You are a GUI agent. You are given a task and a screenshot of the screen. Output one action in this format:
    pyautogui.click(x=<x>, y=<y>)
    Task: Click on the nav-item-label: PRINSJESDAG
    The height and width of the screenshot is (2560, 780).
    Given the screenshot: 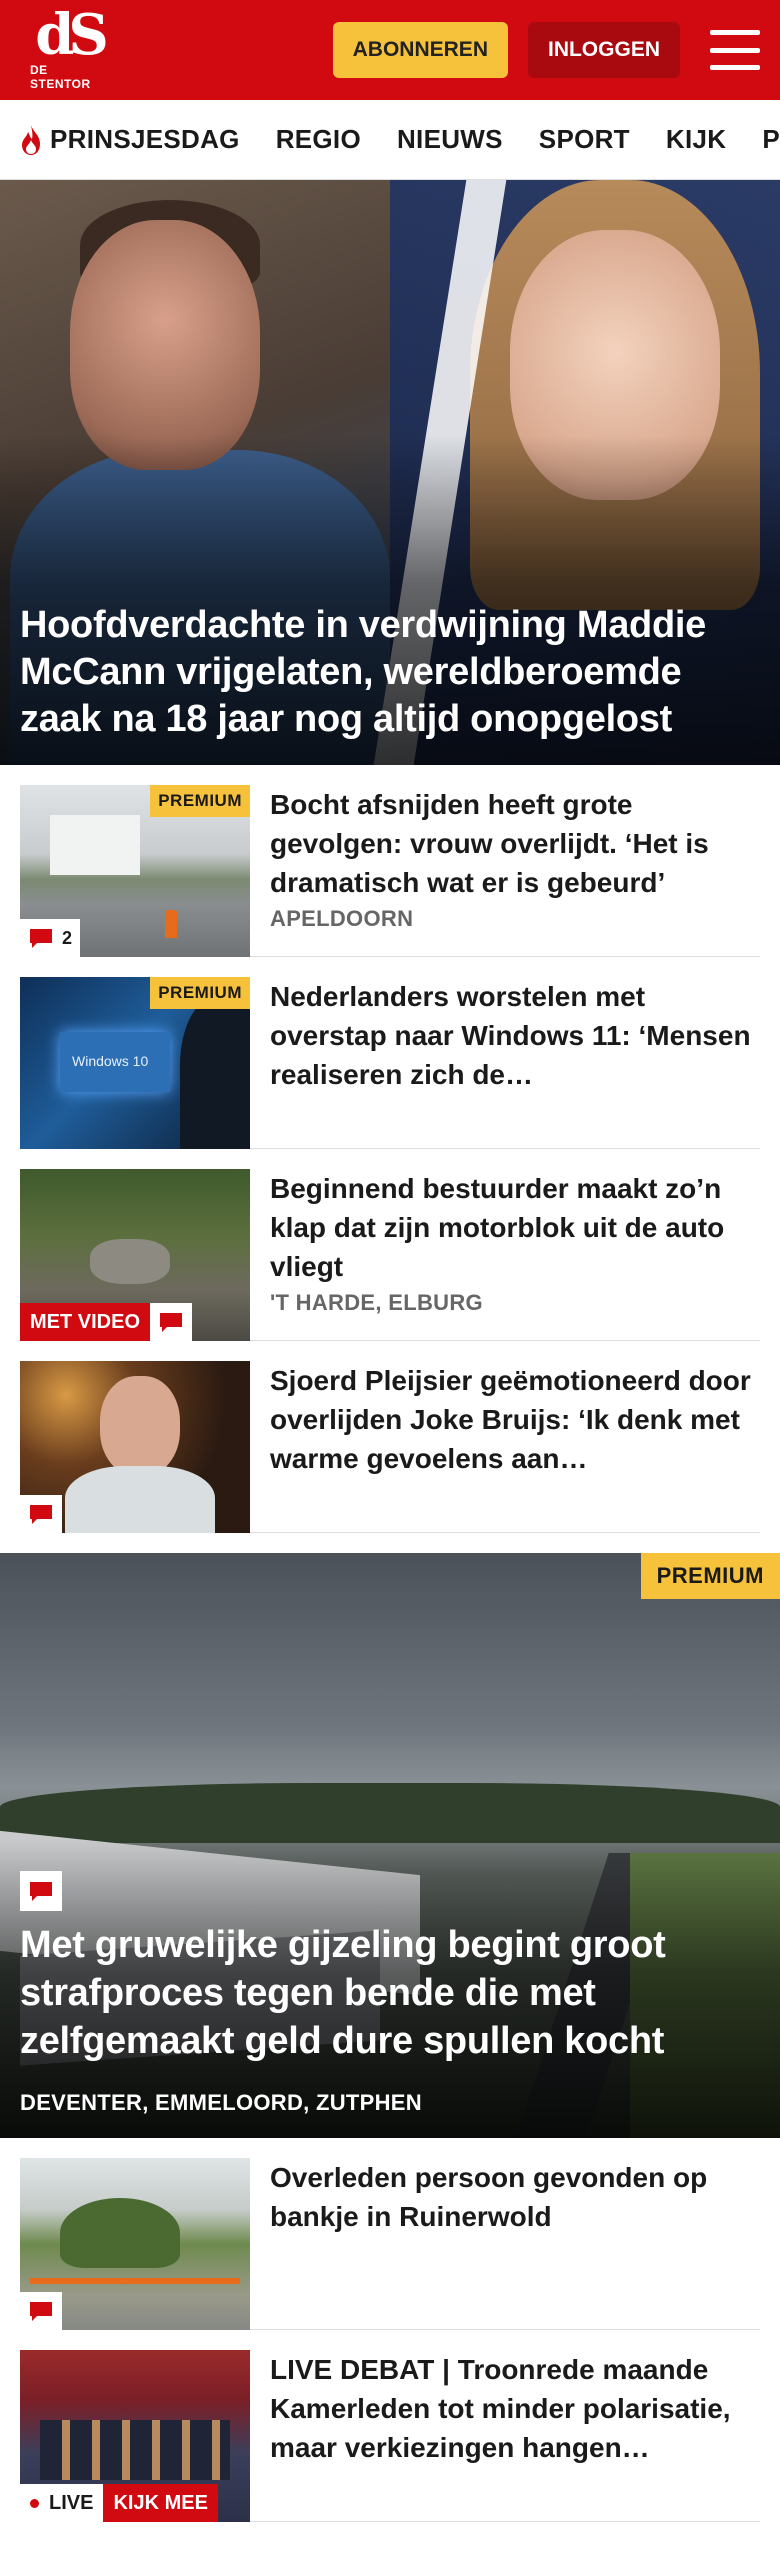 What is the action you would take?
    pyautogui.click(x=145, y=139)
    